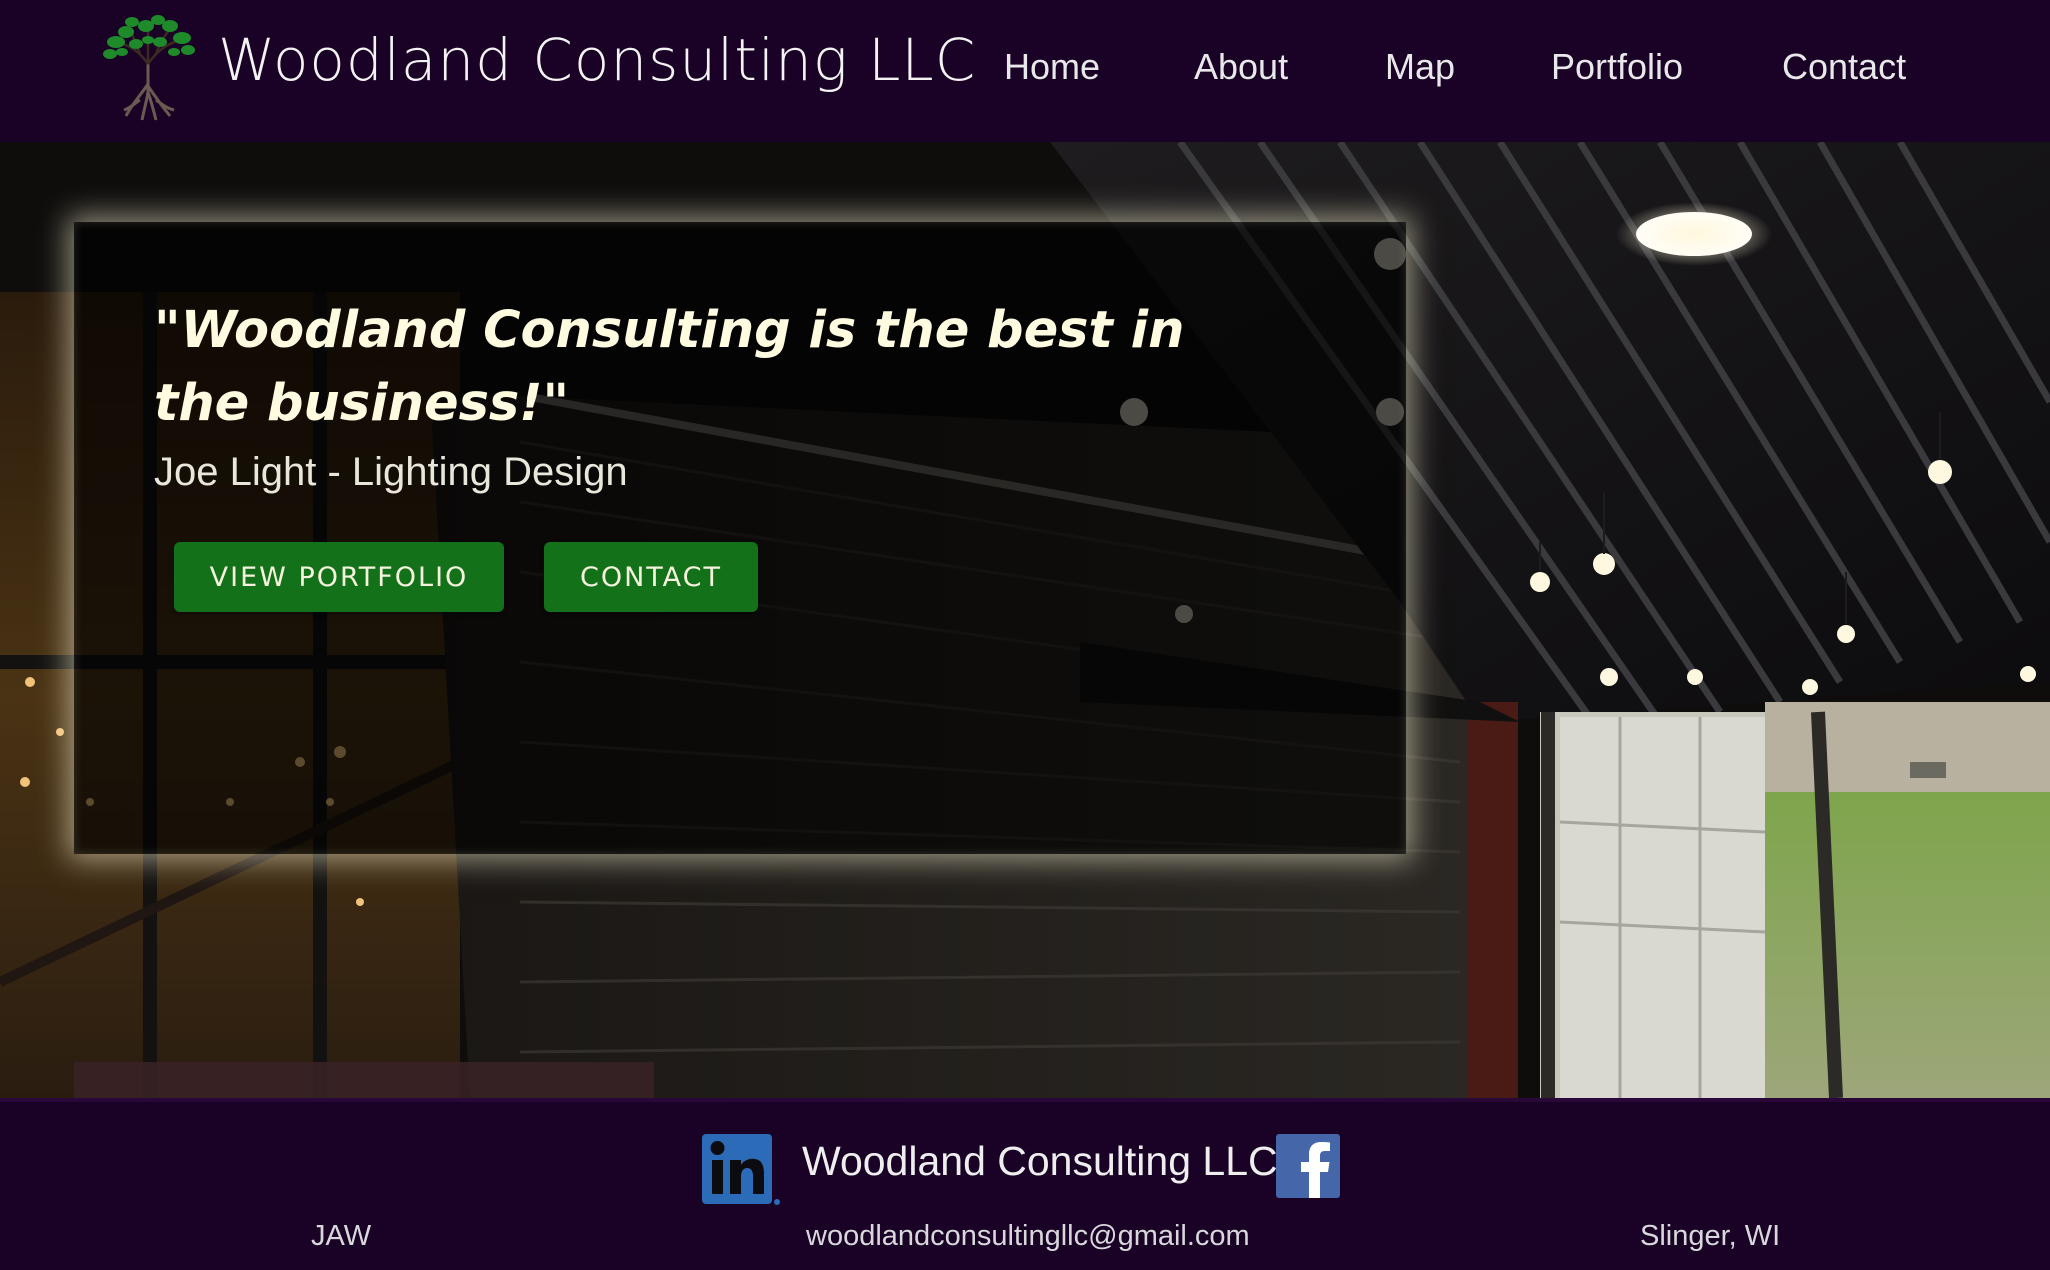 This screenshot has height=1270, width=2050. I want to click on nav-portfolio-link: Portfolio, so click(1617, 67).